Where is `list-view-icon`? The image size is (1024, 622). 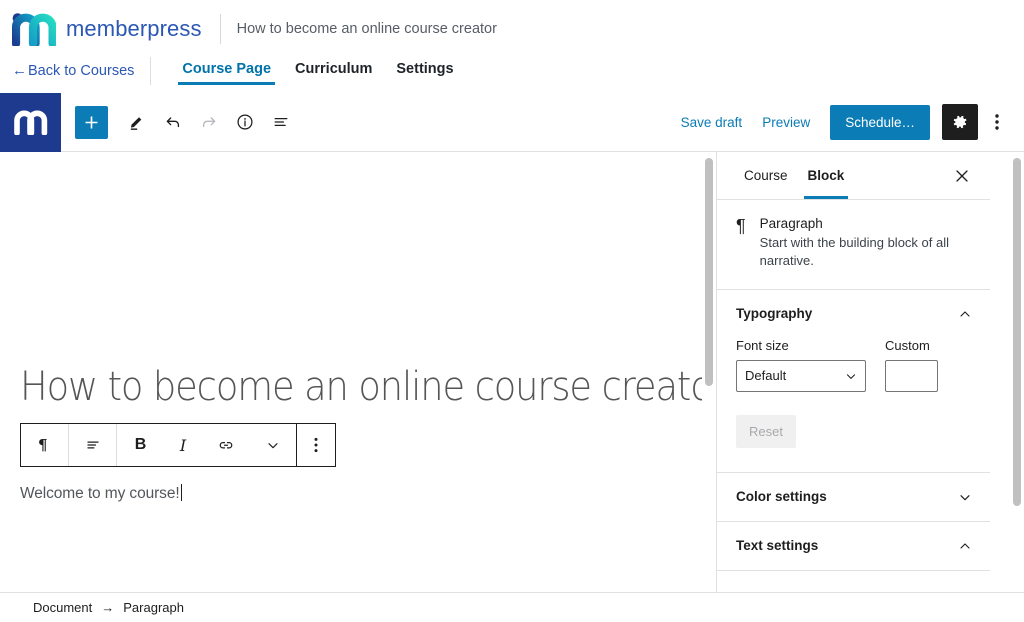 list-view-icon is located at coordinates (281, 122).